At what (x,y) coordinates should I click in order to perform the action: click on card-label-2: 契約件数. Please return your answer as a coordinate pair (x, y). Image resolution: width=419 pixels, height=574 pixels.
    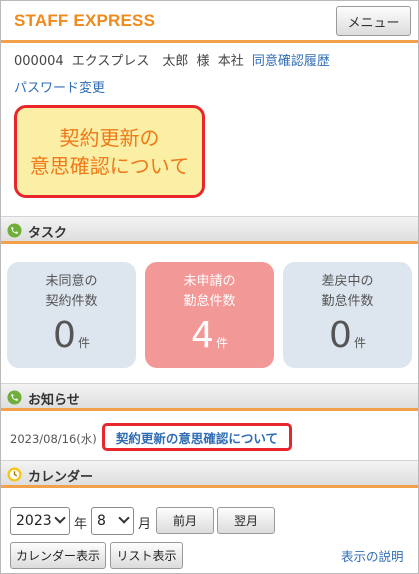
    Looking at the image, I should click on (71, 301).